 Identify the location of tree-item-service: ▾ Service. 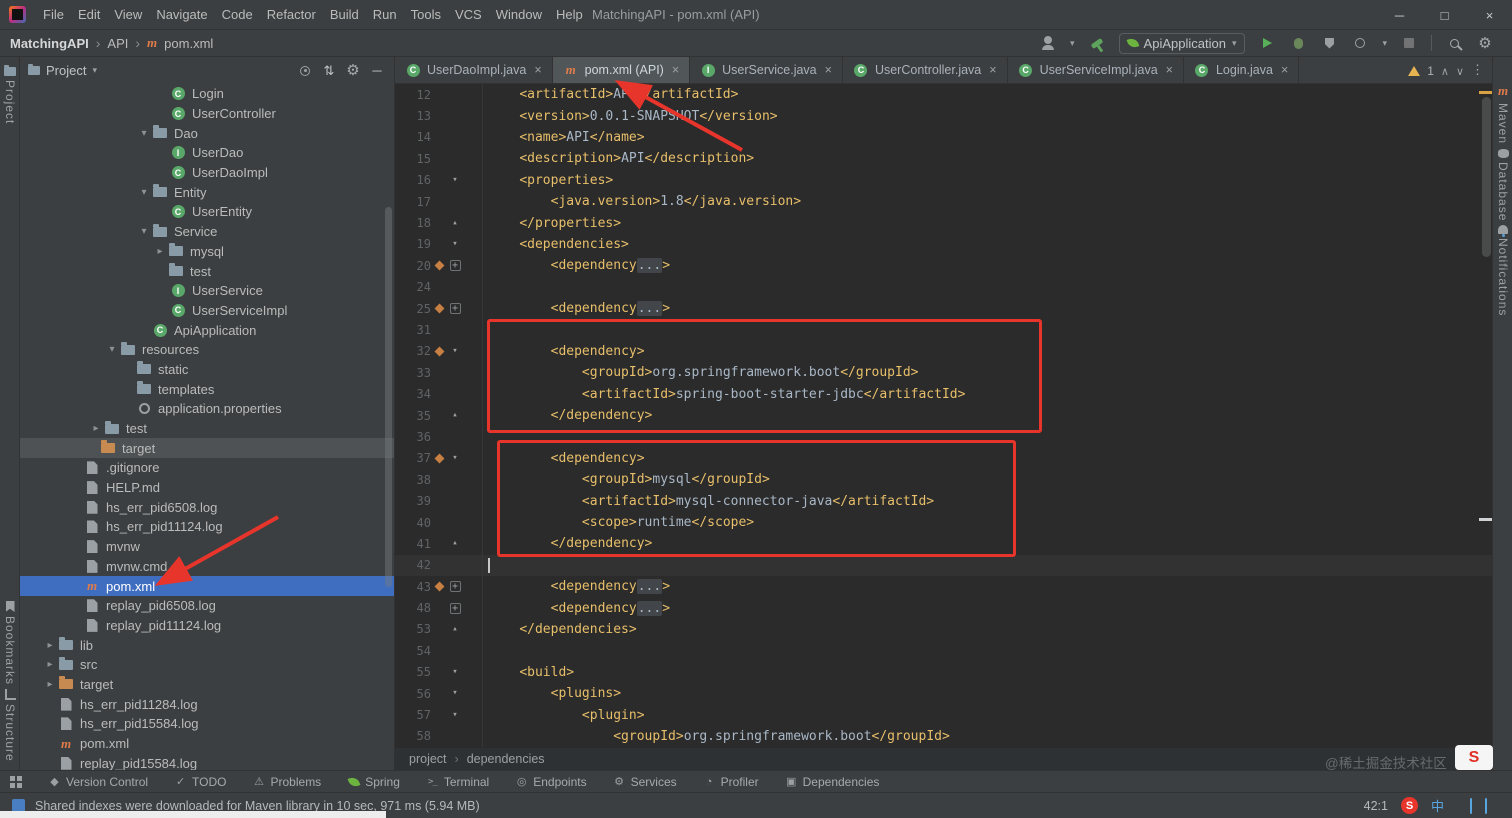
(207, 232).